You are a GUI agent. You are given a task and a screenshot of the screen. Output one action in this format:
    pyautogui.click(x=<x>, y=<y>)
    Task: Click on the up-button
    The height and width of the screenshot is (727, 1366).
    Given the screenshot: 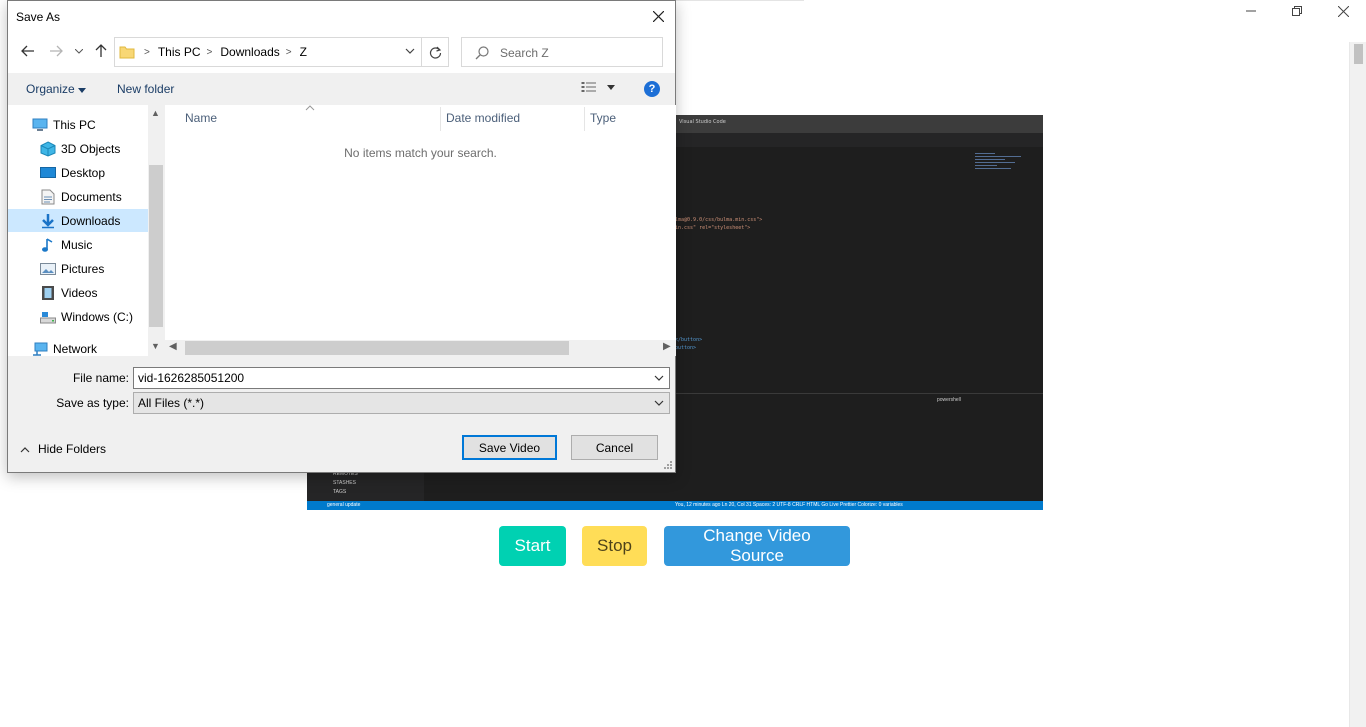 What is the action you would take?
    pyautogui.click(x=101, y=51)
    